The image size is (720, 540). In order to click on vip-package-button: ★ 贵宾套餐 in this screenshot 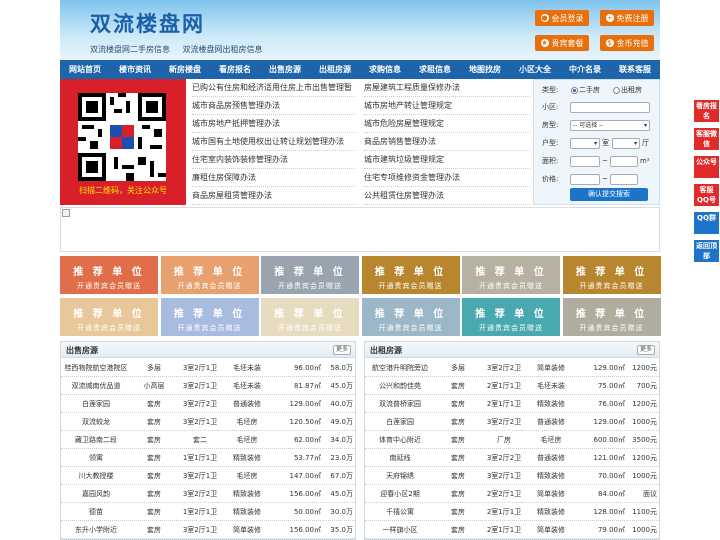, I will do `click(562, 43)`.